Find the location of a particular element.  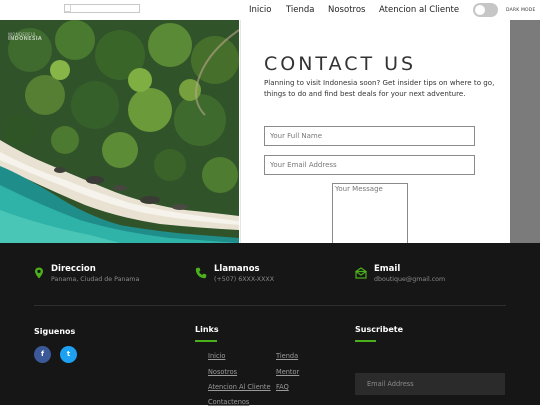

subscribe-underline is located at coordinates (365, 341).